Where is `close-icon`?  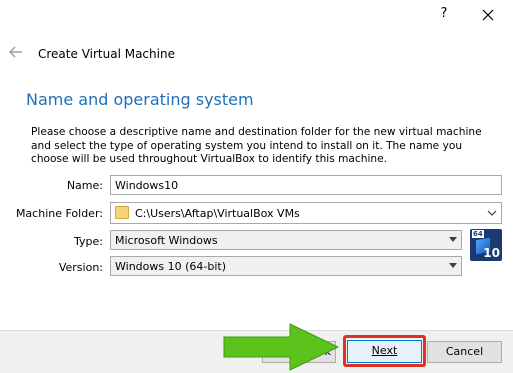 close-icon is located at coordinates (488, 15).